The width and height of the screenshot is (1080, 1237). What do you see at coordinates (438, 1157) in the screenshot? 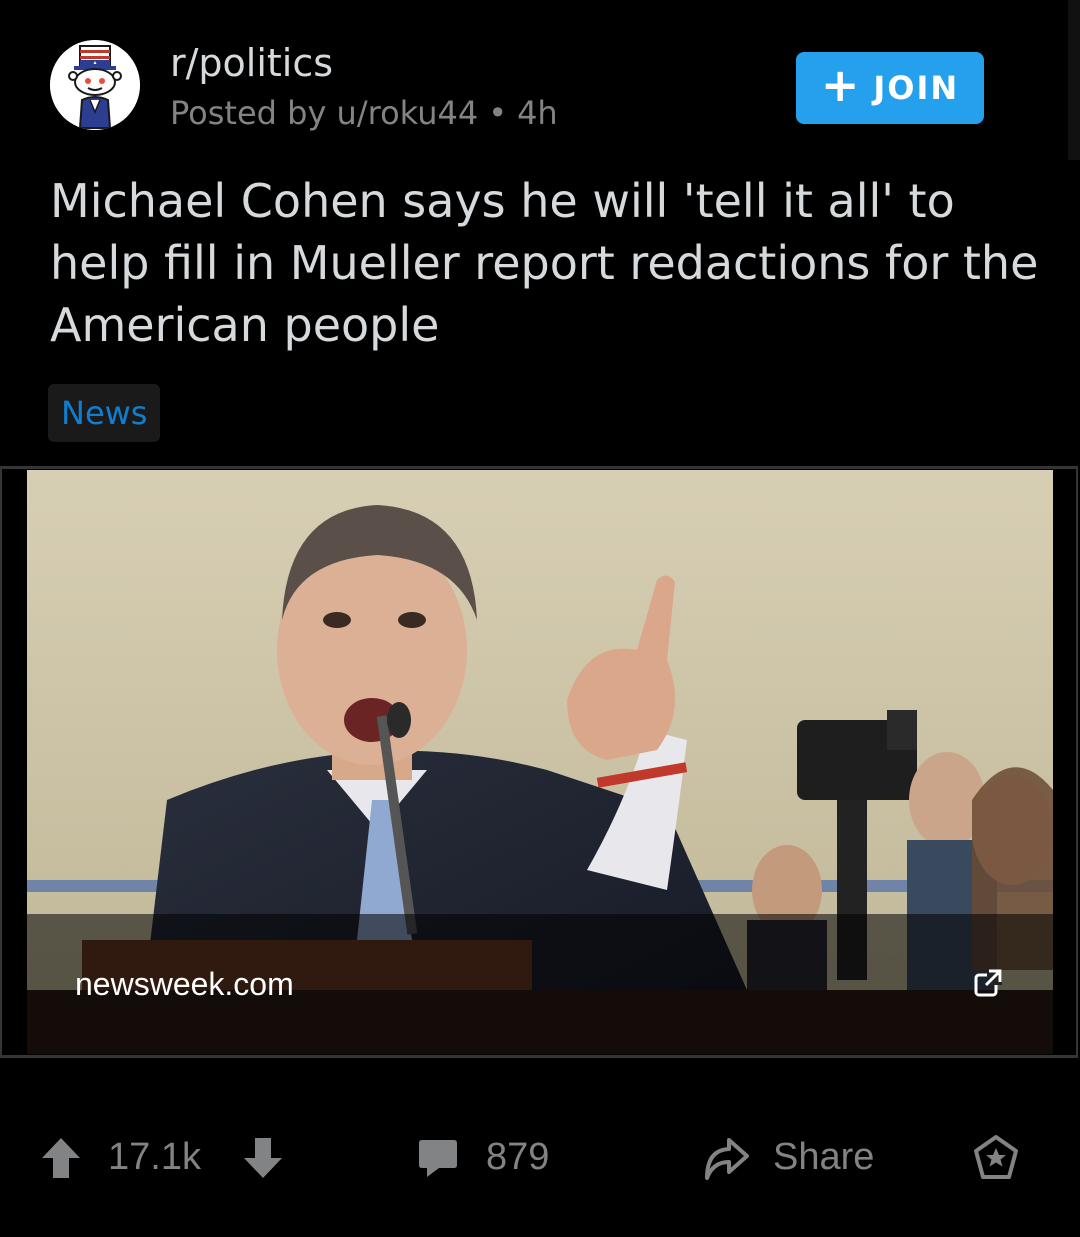
I see `comment-bubble-icon` at bounding box center [438, 1157].